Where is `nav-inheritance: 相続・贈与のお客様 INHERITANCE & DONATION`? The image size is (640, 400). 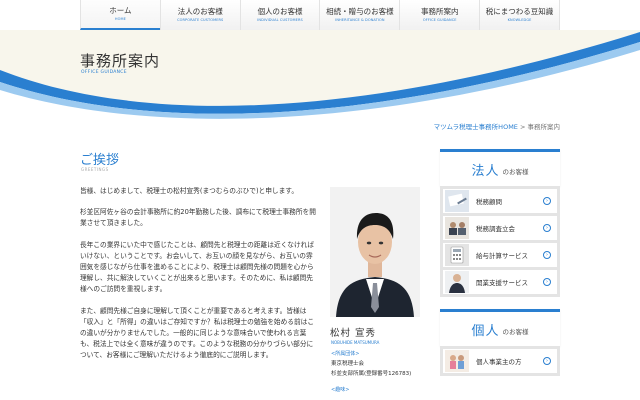
nav-inheritance: 相続・贈与のお客様 INHERITANCE & DONATION is located at coordinates (359, 15).